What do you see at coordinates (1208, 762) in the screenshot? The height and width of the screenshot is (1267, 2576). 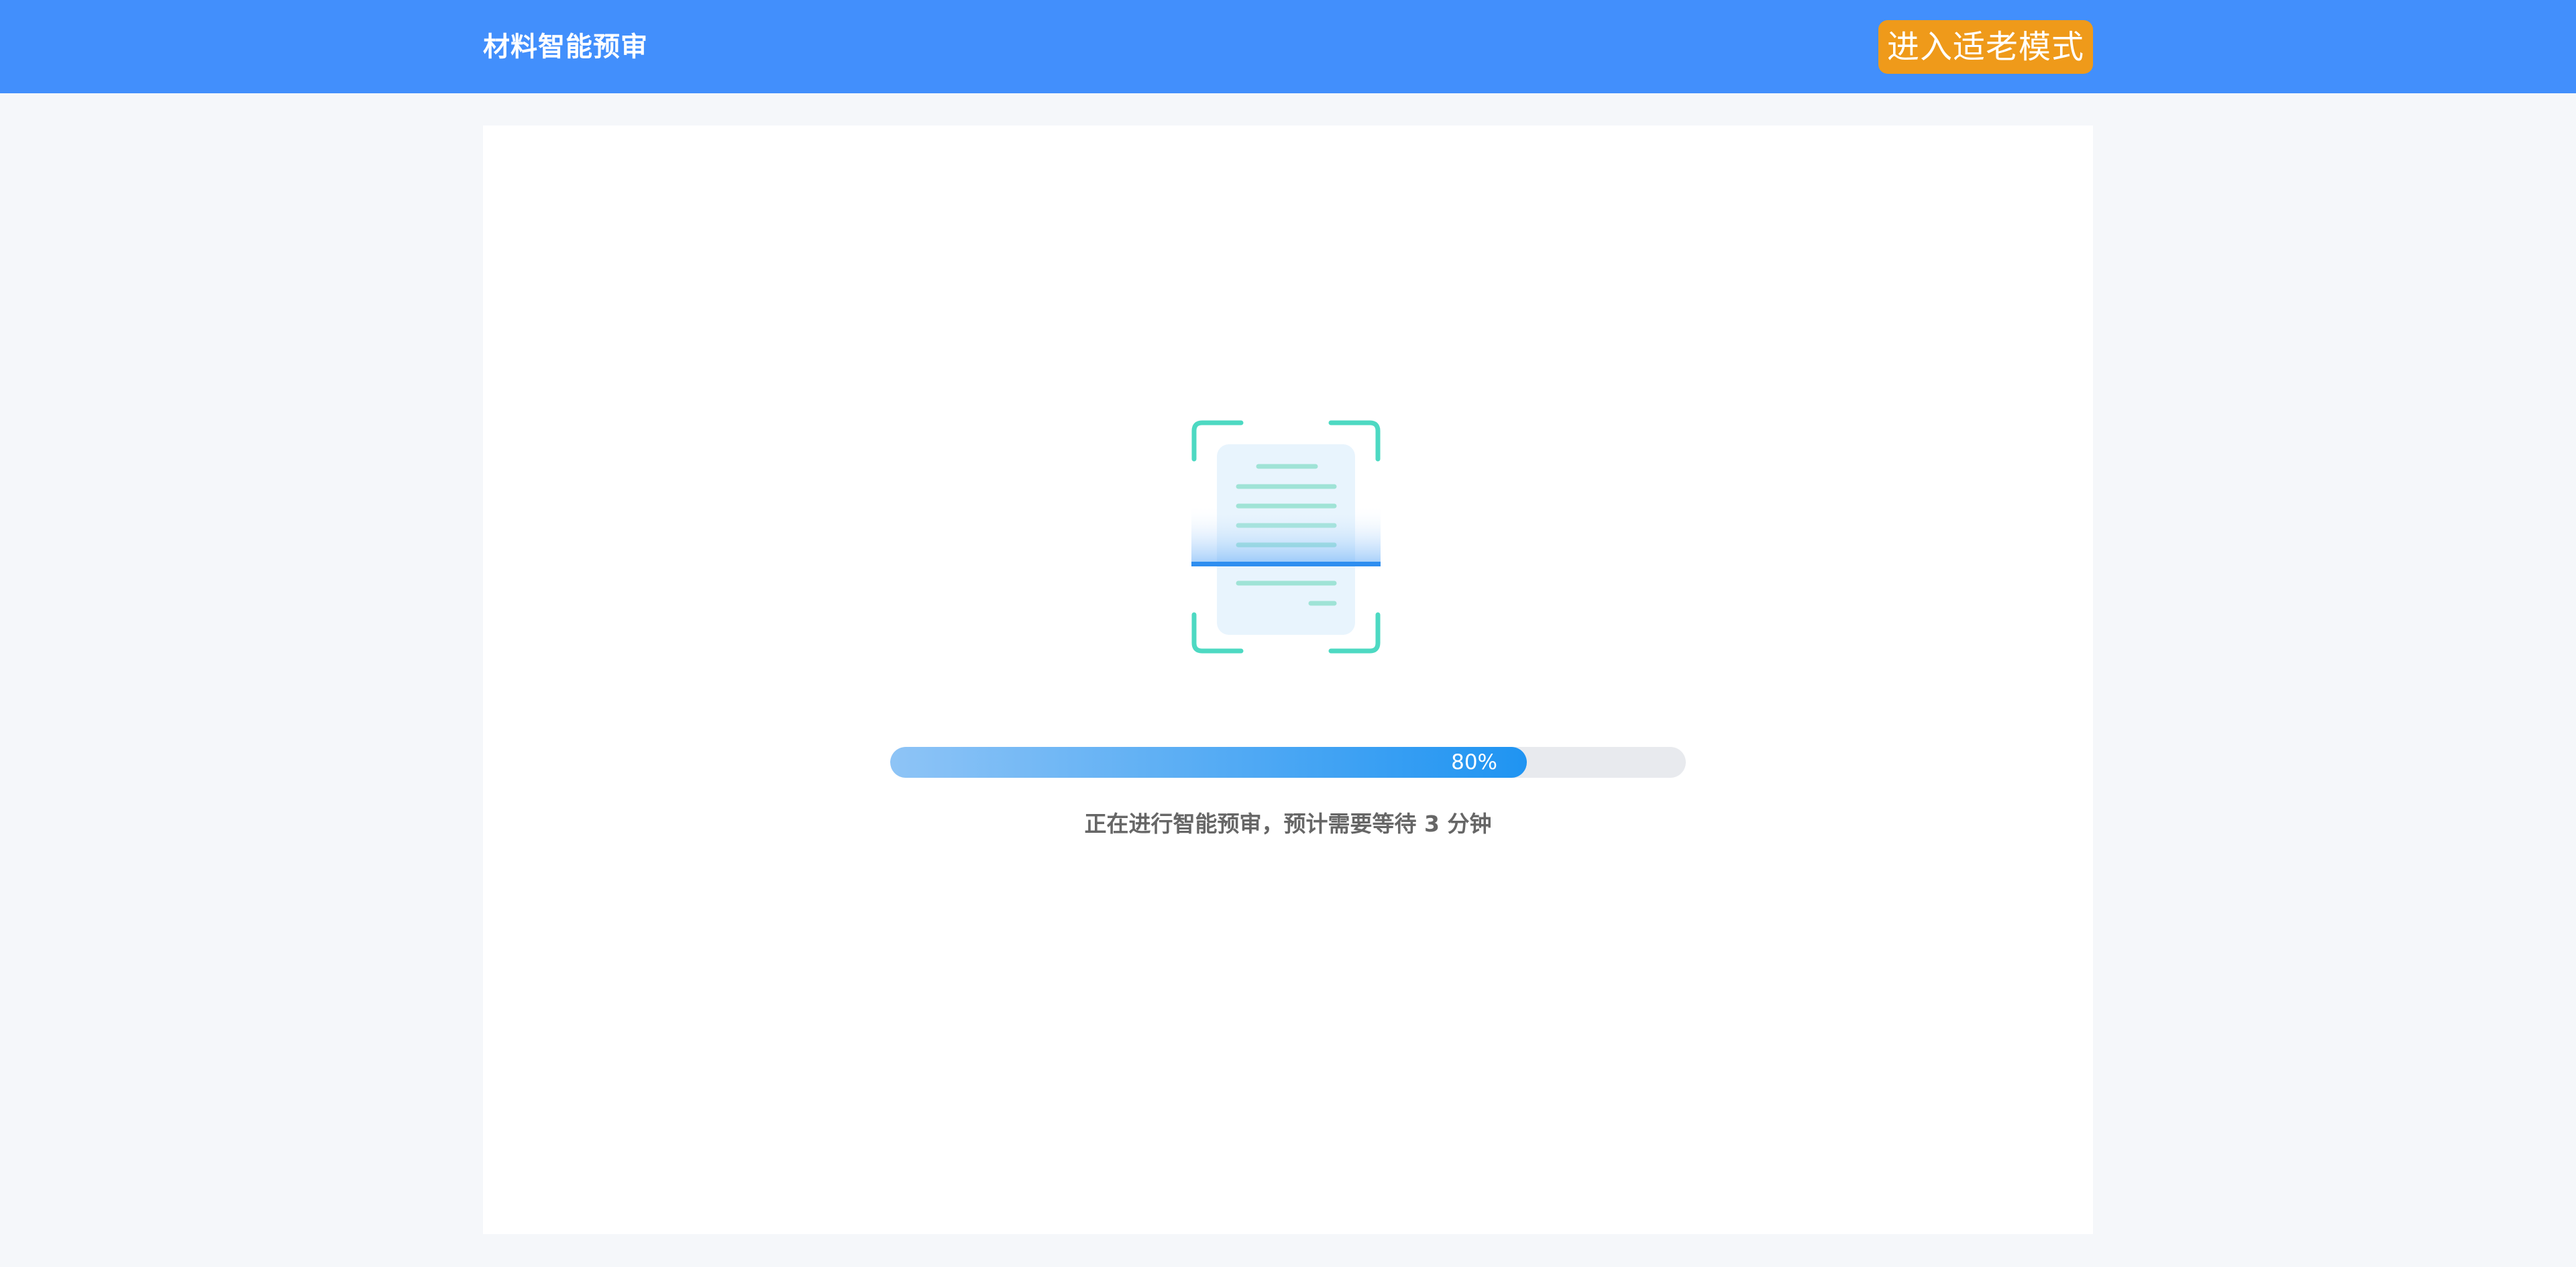 I see `progress-fill: 80%` at bounding box center [1208, 762].